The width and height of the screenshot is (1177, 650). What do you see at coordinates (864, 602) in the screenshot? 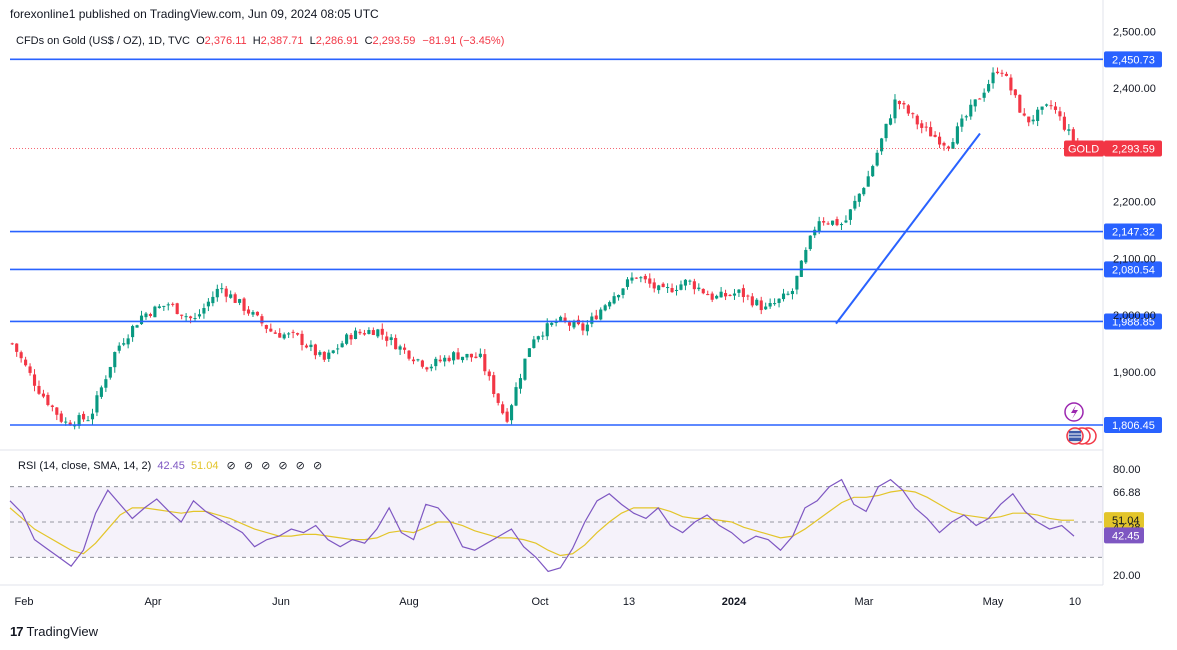
I see `time-tick-label: Mar` at bounding box center [864, 602].